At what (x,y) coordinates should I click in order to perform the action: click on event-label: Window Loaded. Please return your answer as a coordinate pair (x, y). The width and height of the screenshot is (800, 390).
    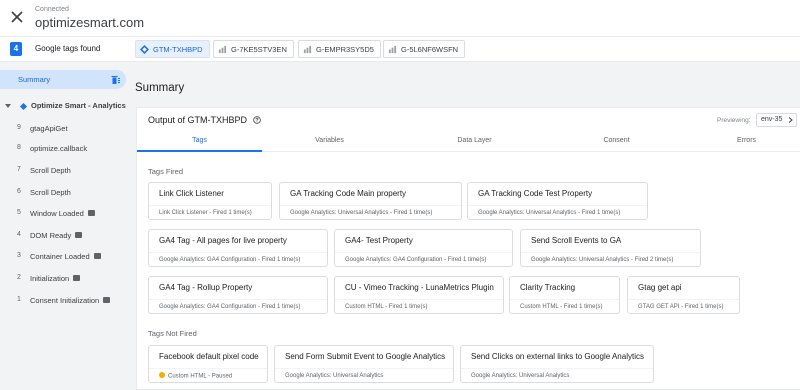
    Looking at the image, I should click on (57, 213).